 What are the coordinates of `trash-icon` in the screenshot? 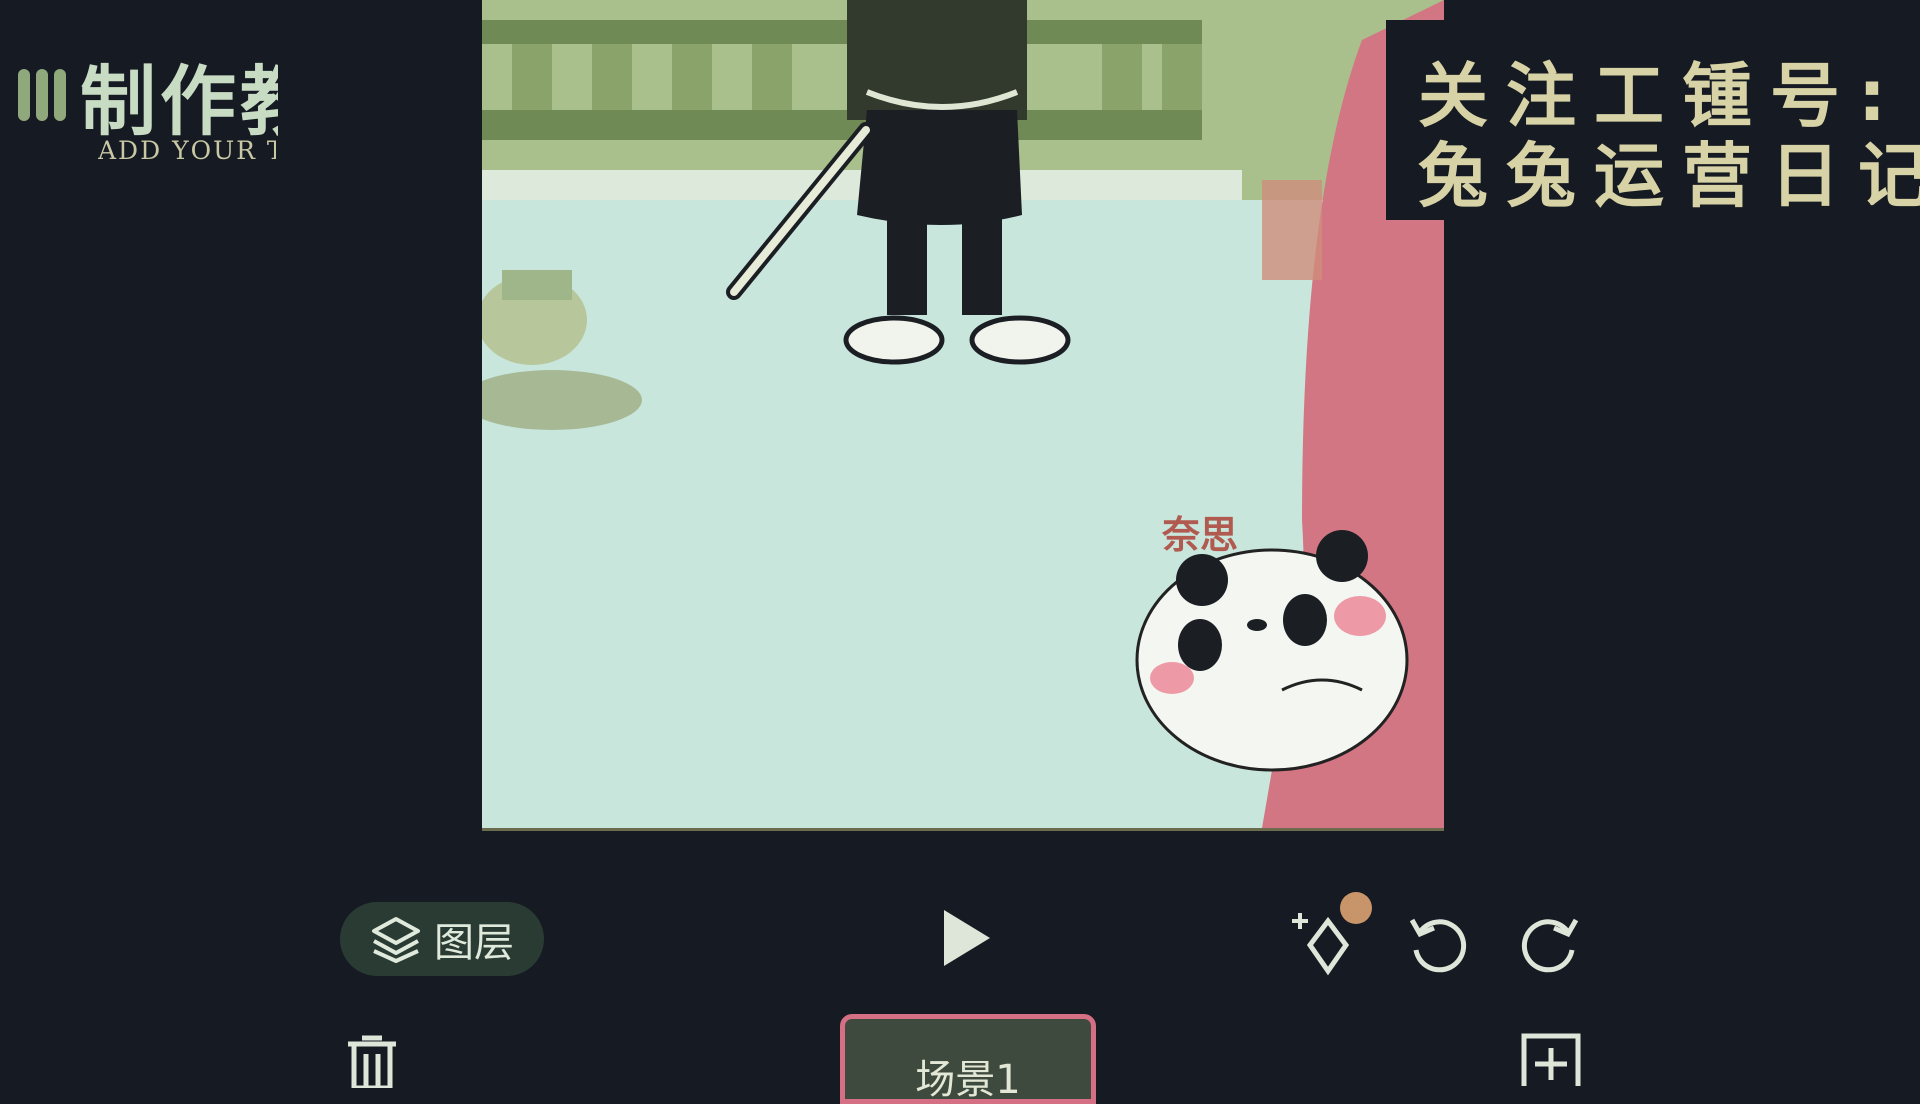 It's located at (372, 1058).